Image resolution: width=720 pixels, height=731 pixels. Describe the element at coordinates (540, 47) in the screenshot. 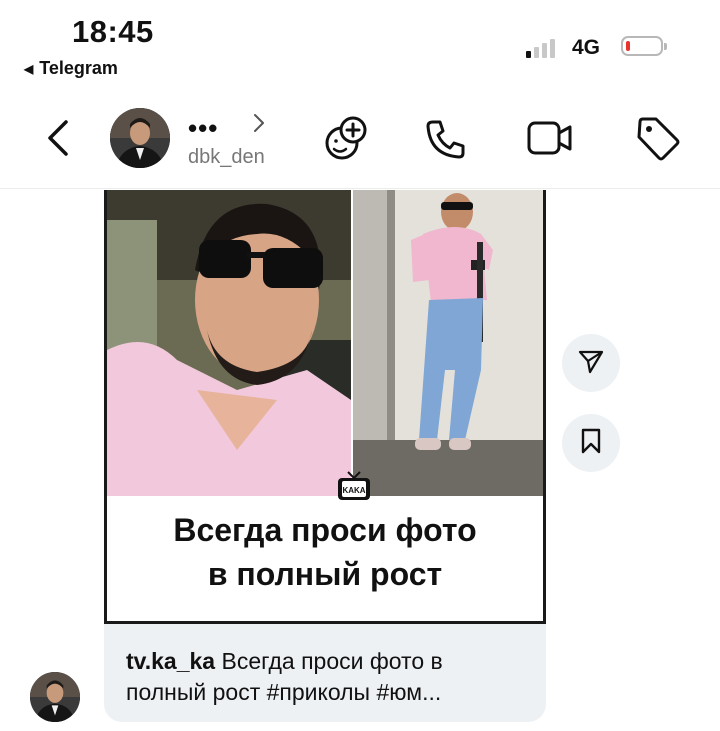

I see `cell-signal-icon` at that location.